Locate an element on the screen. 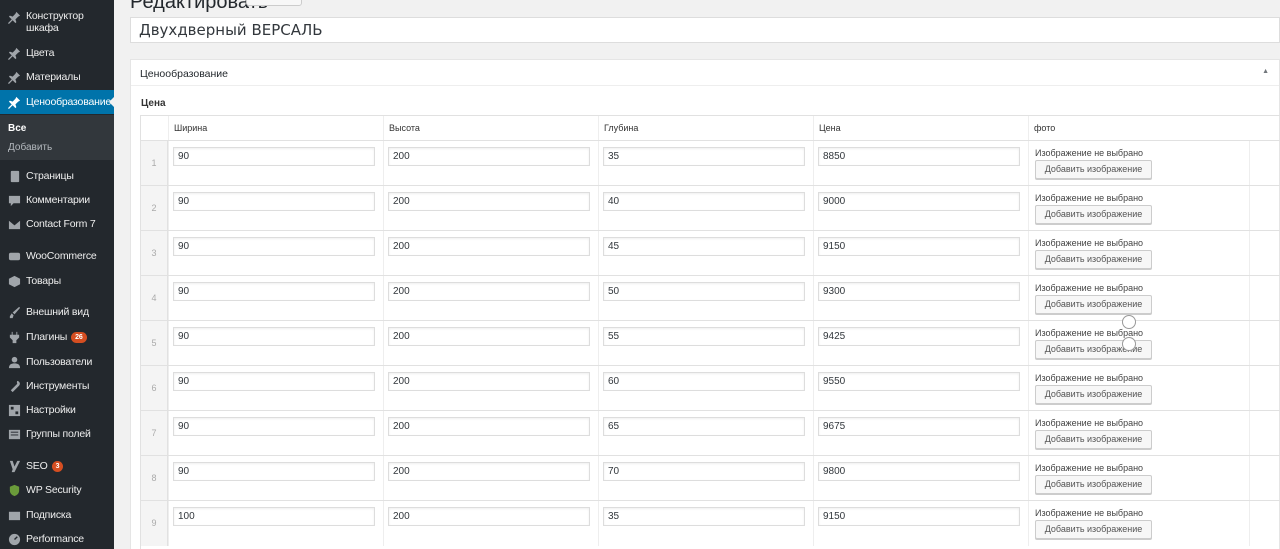 This screenshot has width=1280, height=549. sidebar-item-2: Материалы is located at coordinates (57, 77).